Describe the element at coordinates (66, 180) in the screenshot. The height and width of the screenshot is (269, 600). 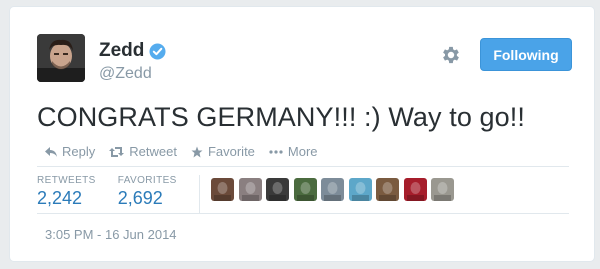
I see `retweets-label: RETWEETS` at that location.